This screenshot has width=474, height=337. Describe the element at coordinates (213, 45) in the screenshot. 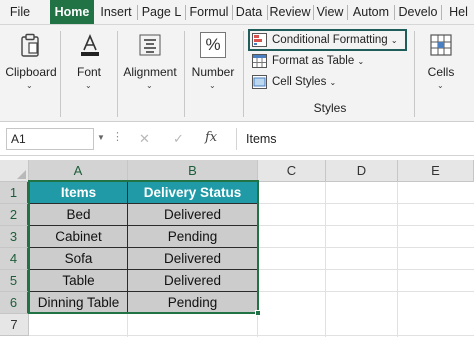

I see `percent-icon: %` at that location.